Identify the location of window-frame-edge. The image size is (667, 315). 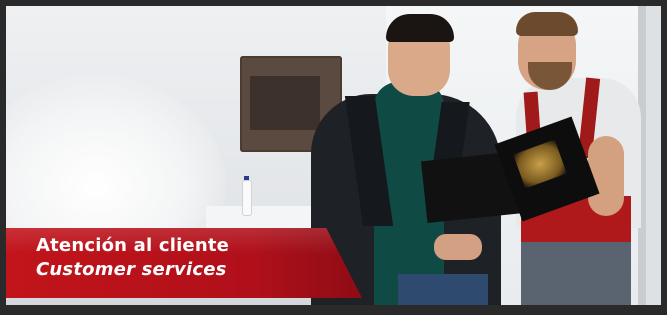
(653, 155).